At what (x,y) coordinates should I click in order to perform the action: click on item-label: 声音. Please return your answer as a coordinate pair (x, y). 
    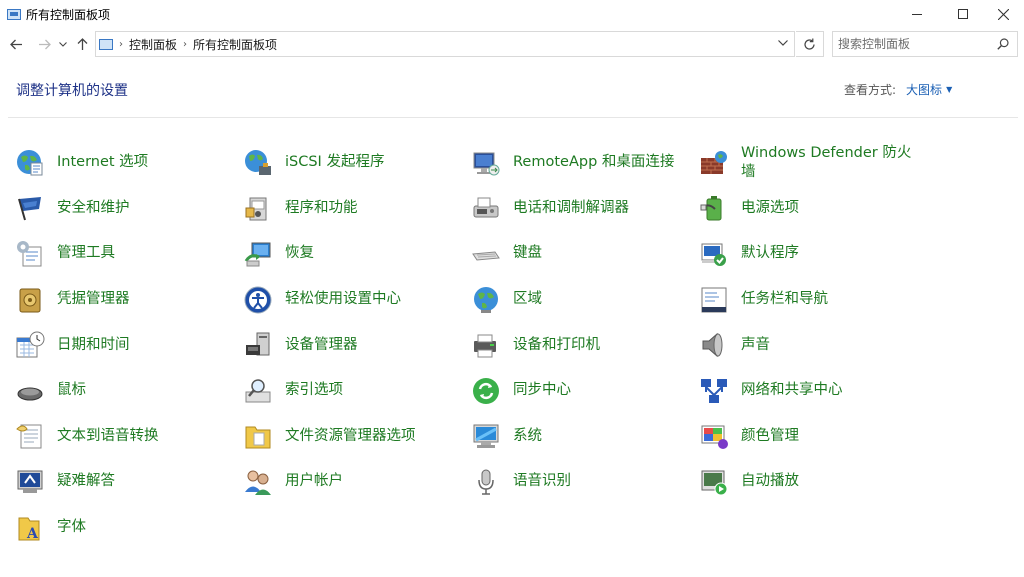
    Looking at the image, I should click on (755, 344).